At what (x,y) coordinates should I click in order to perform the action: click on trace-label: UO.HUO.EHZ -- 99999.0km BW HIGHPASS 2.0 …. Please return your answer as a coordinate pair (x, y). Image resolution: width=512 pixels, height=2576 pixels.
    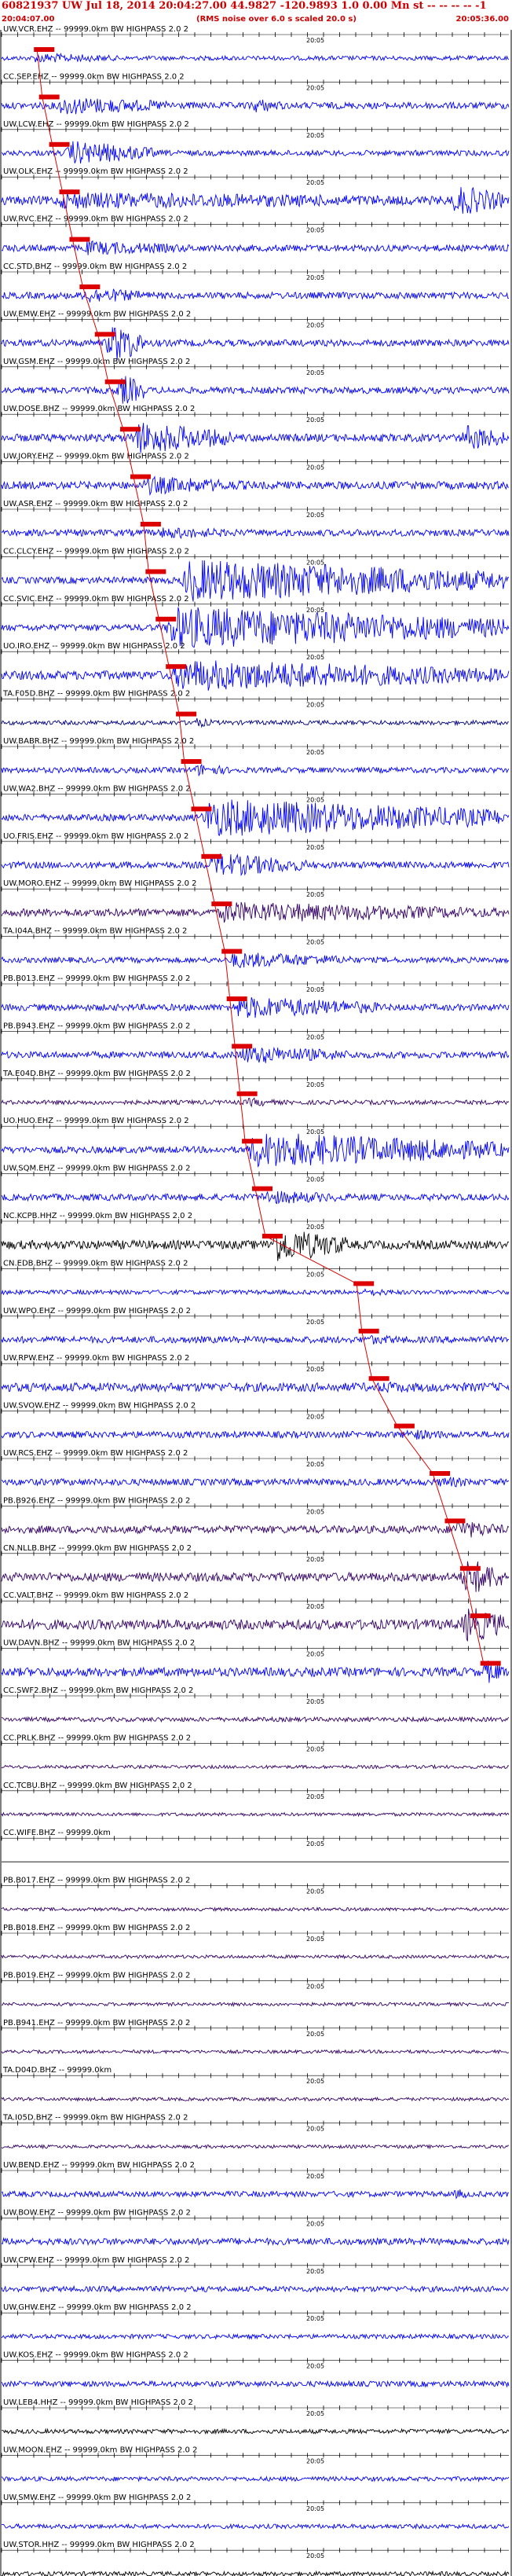
    Looking at the image, I should click on (96, 1121).